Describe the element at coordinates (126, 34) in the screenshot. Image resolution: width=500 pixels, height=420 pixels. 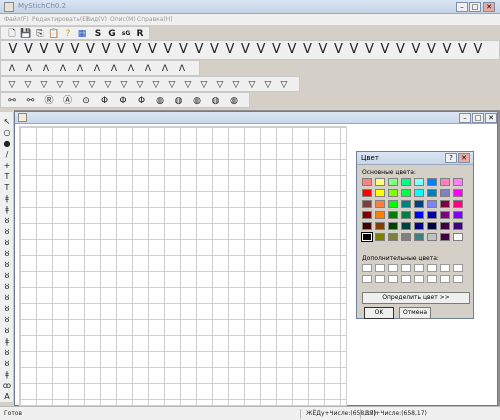
I see `sg-button: sG` at that location.